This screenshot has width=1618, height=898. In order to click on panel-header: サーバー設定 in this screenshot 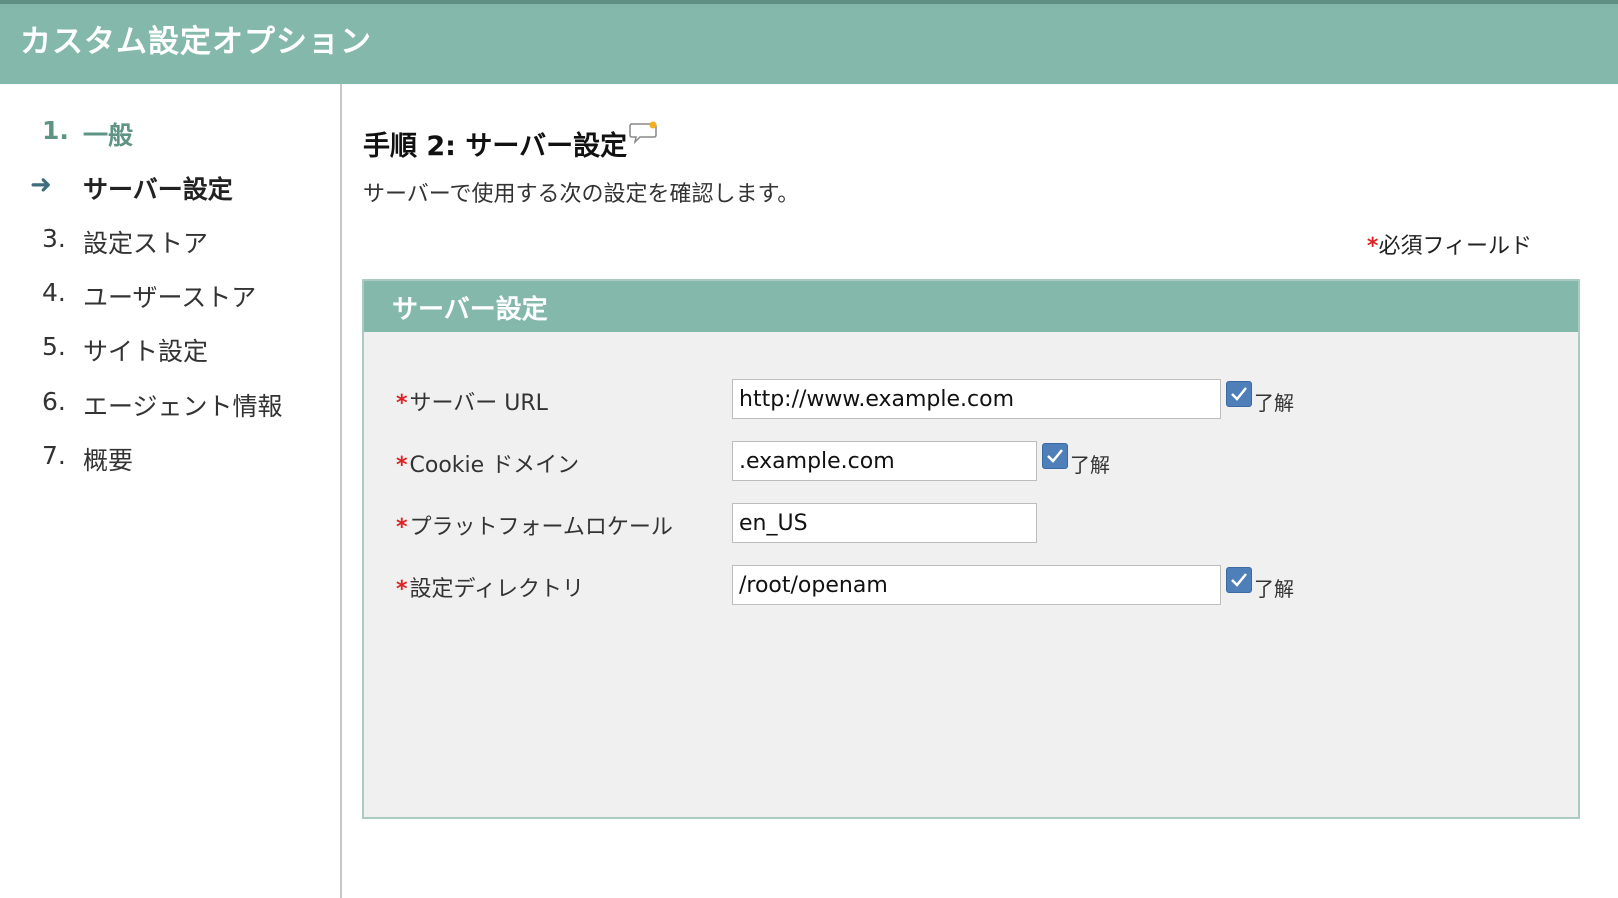, I will do `click(971, 306)`.